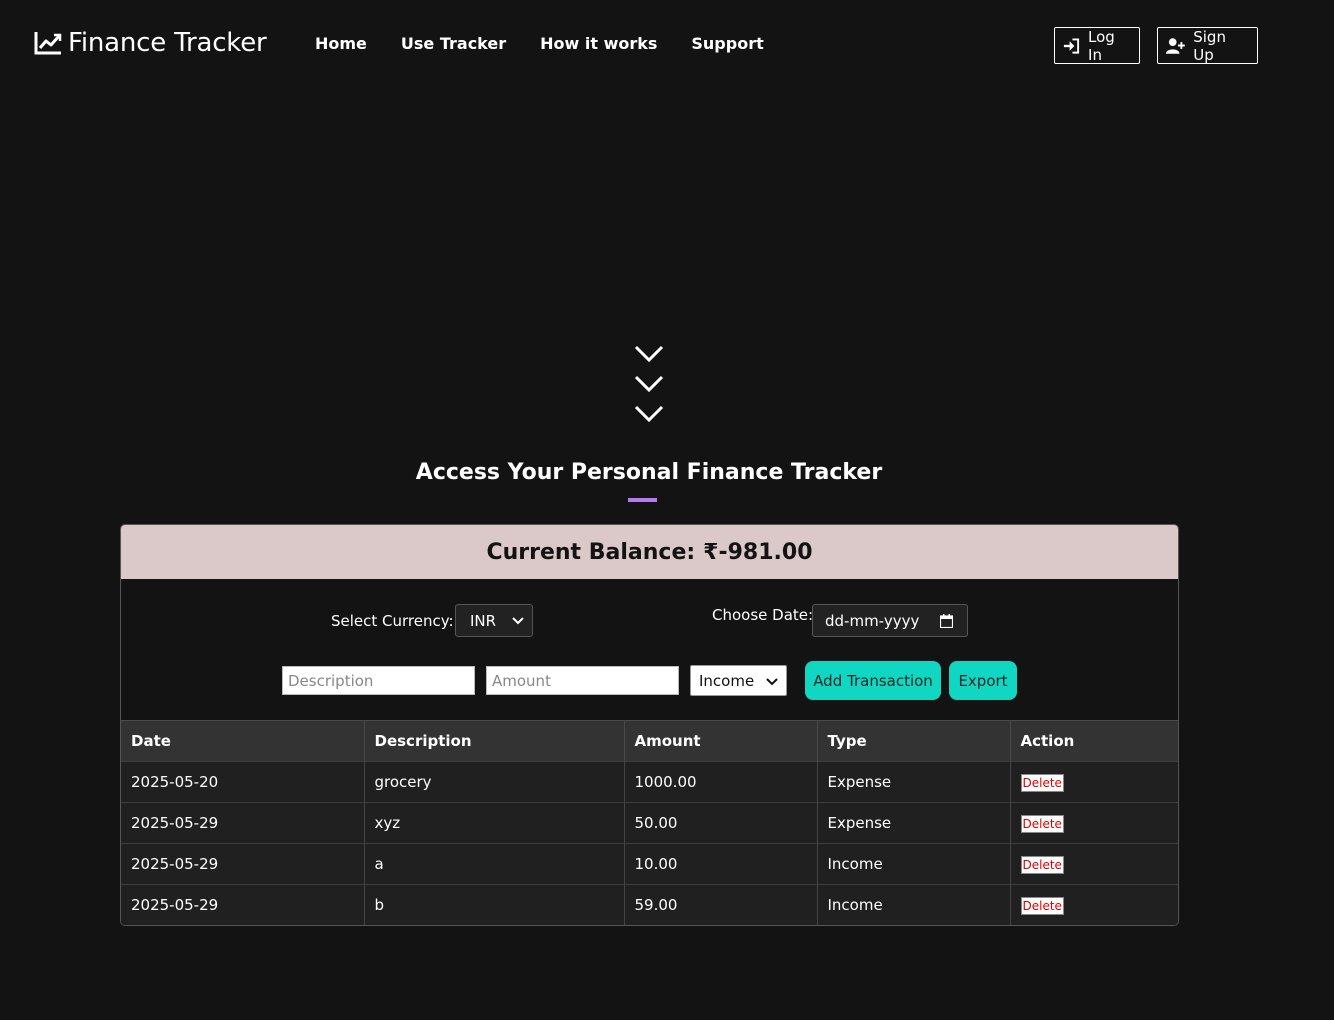  I want to click on currency-value: INR, so click(483, 620).